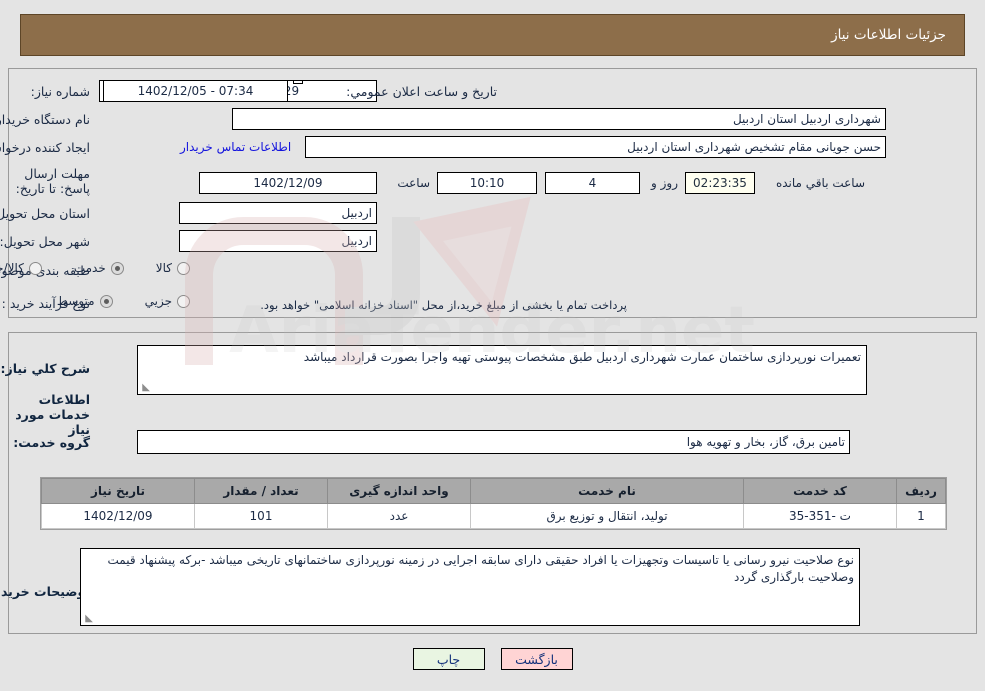  What do you see at coordinates (89, 268) in the screenshot?
I see `category-option-label: خدمت` at bounding box center [89, 268].